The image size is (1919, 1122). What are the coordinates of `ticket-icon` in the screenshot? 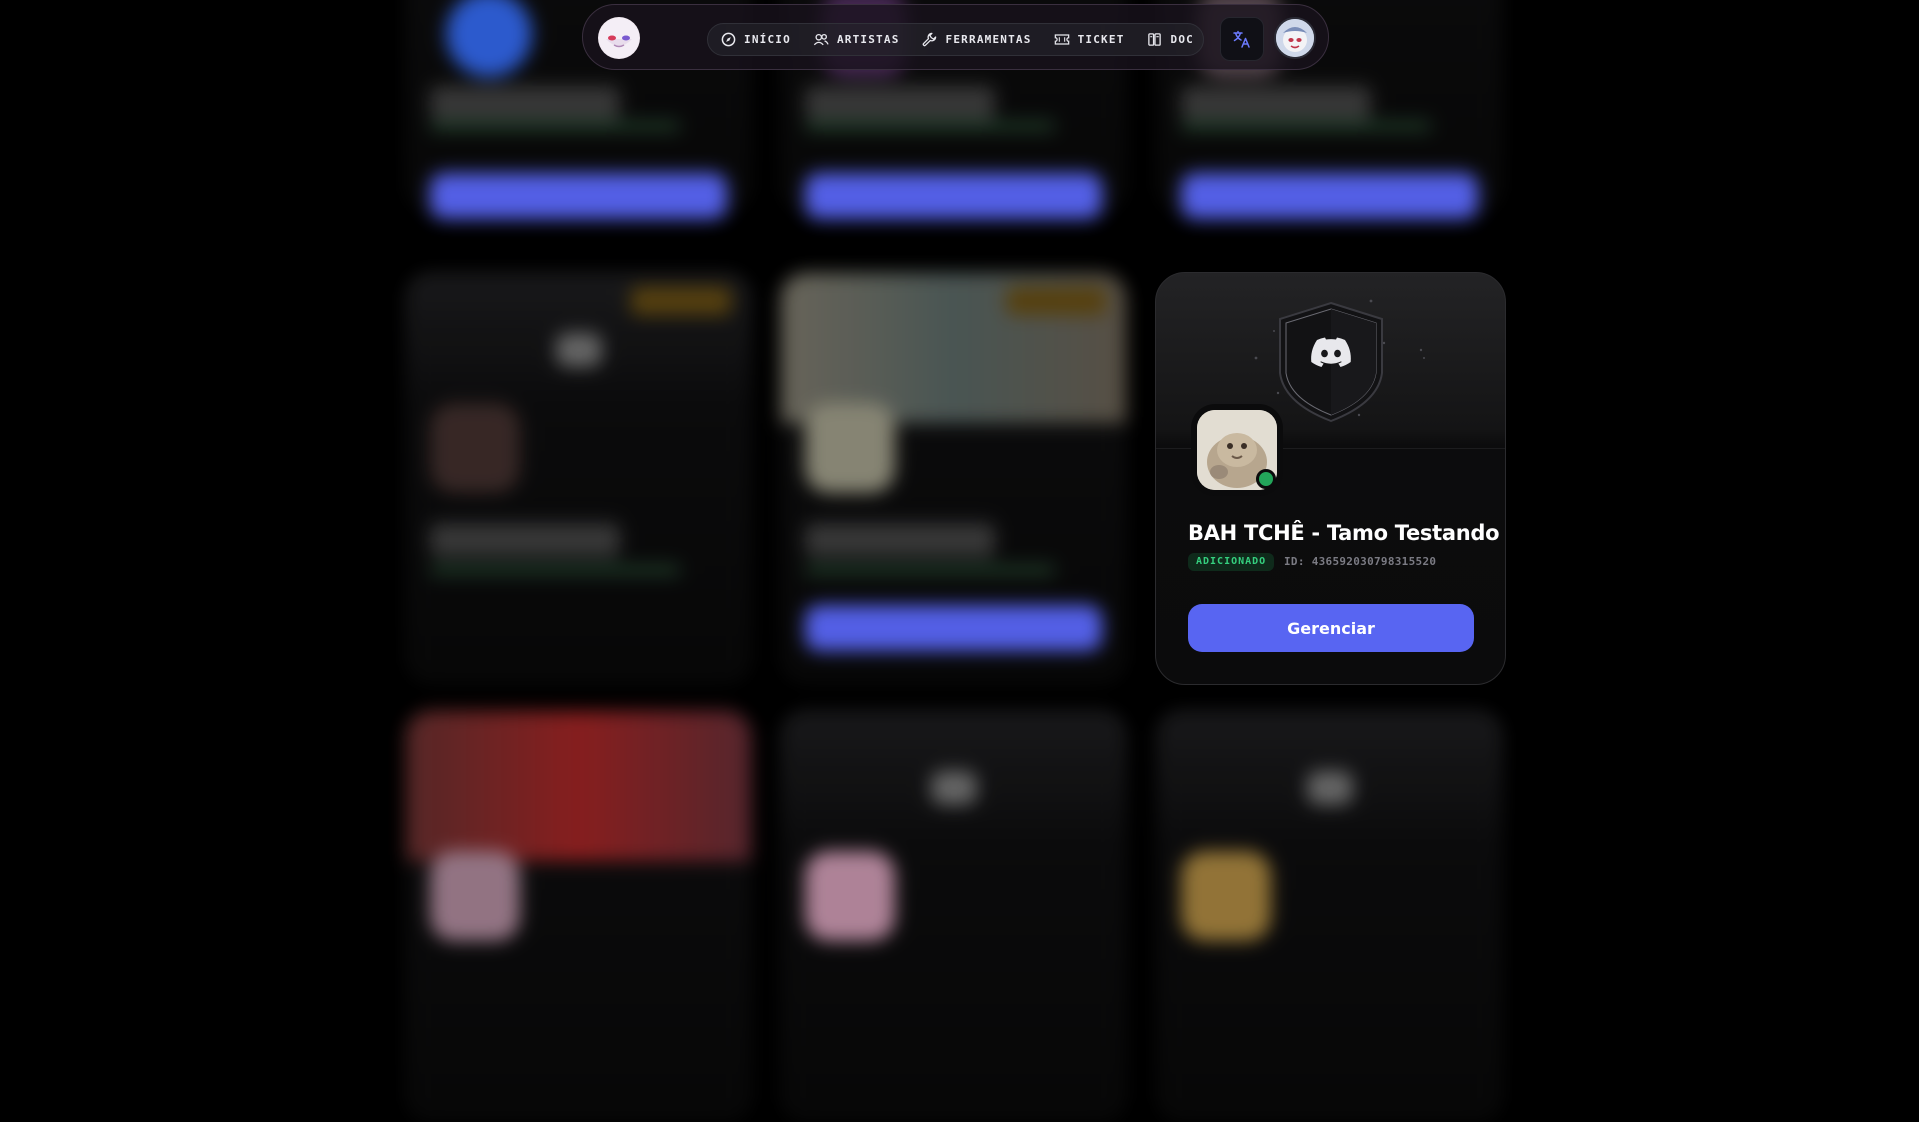 It's located at (1062, 40).